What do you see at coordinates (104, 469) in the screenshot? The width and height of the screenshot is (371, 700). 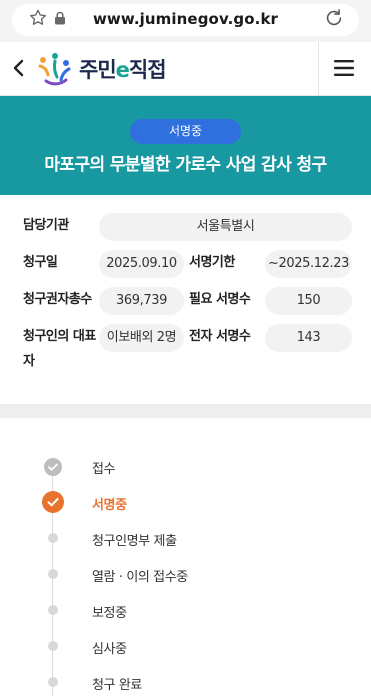 I see `step-label-received: 접수` at bounding box center [104, 469].